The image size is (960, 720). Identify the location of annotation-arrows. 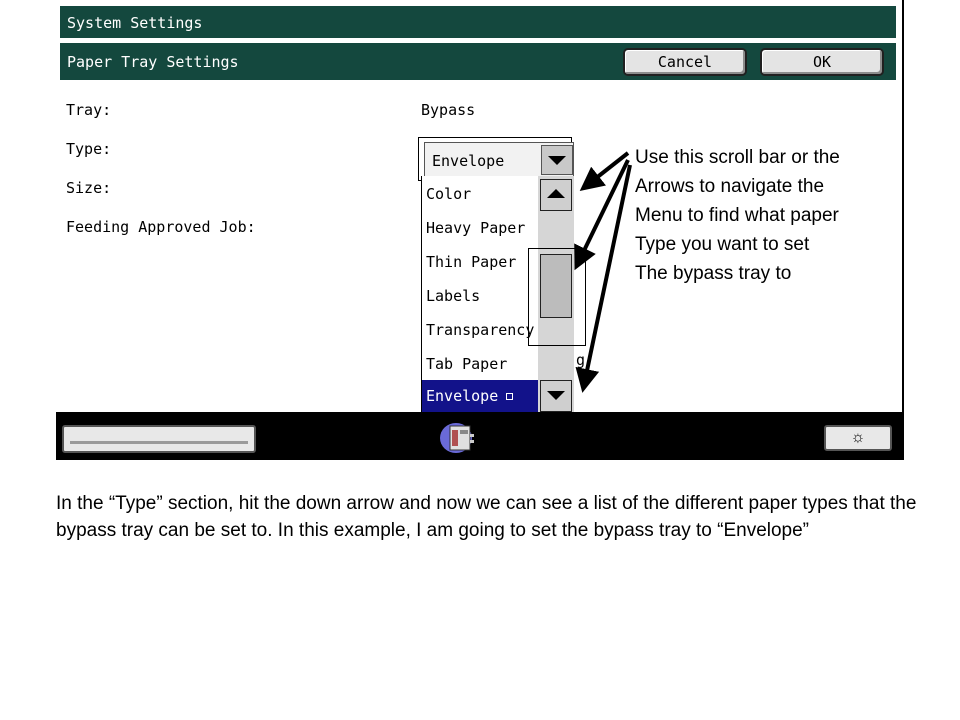
(603, 272).